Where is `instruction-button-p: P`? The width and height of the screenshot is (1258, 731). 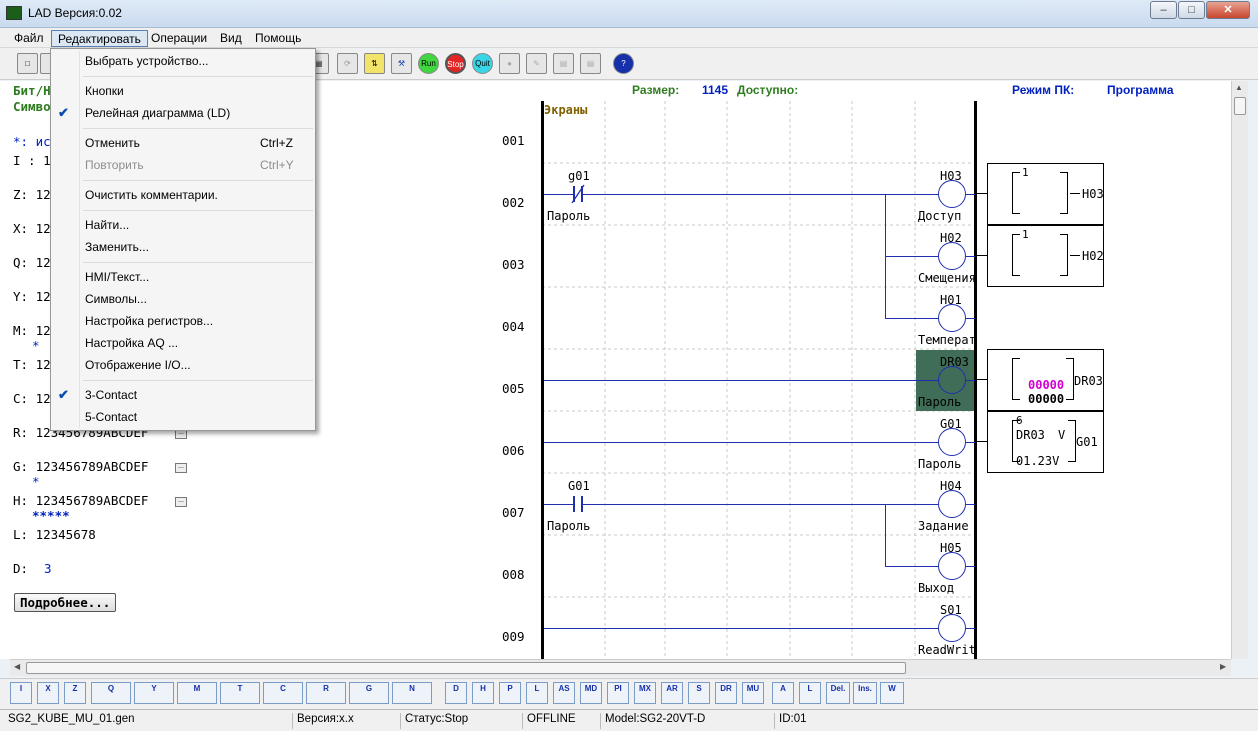 instruction-button-p: P is located at coordinates (510, 693).